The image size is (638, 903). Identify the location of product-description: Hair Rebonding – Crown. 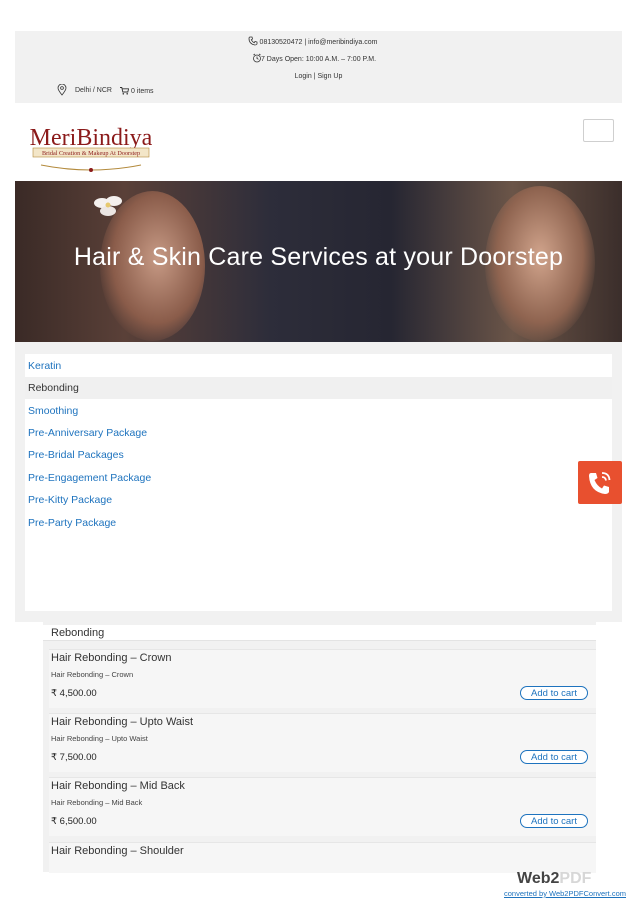
(92, 674).